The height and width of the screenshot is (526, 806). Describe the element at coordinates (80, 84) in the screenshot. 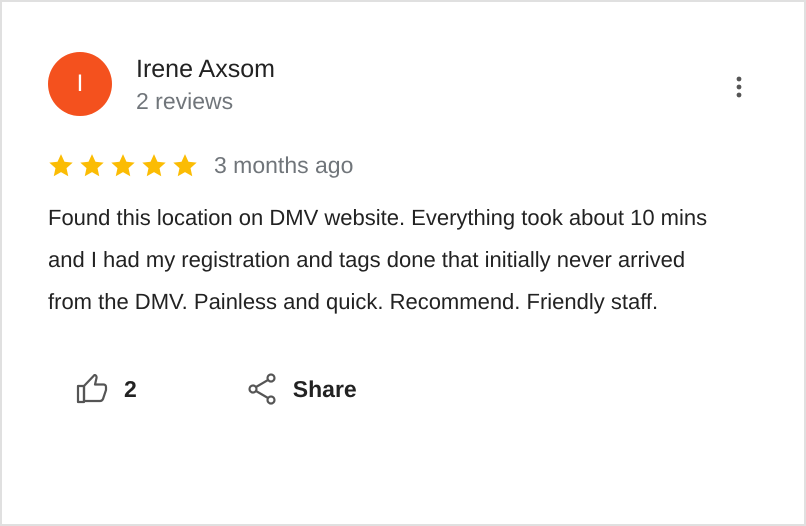

I see `avatar: I` at that location.